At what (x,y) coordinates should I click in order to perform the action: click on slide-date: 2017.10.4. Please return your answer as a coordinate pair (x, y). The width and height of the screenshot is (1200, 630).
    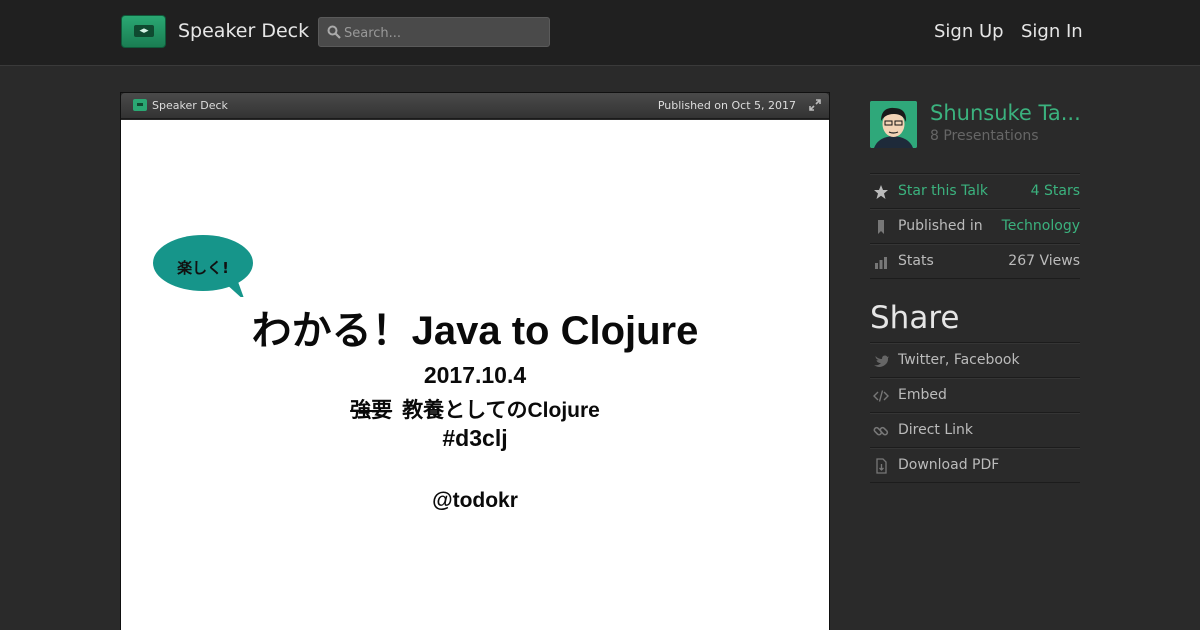
    Looking at the image, I should click on (475, 375).